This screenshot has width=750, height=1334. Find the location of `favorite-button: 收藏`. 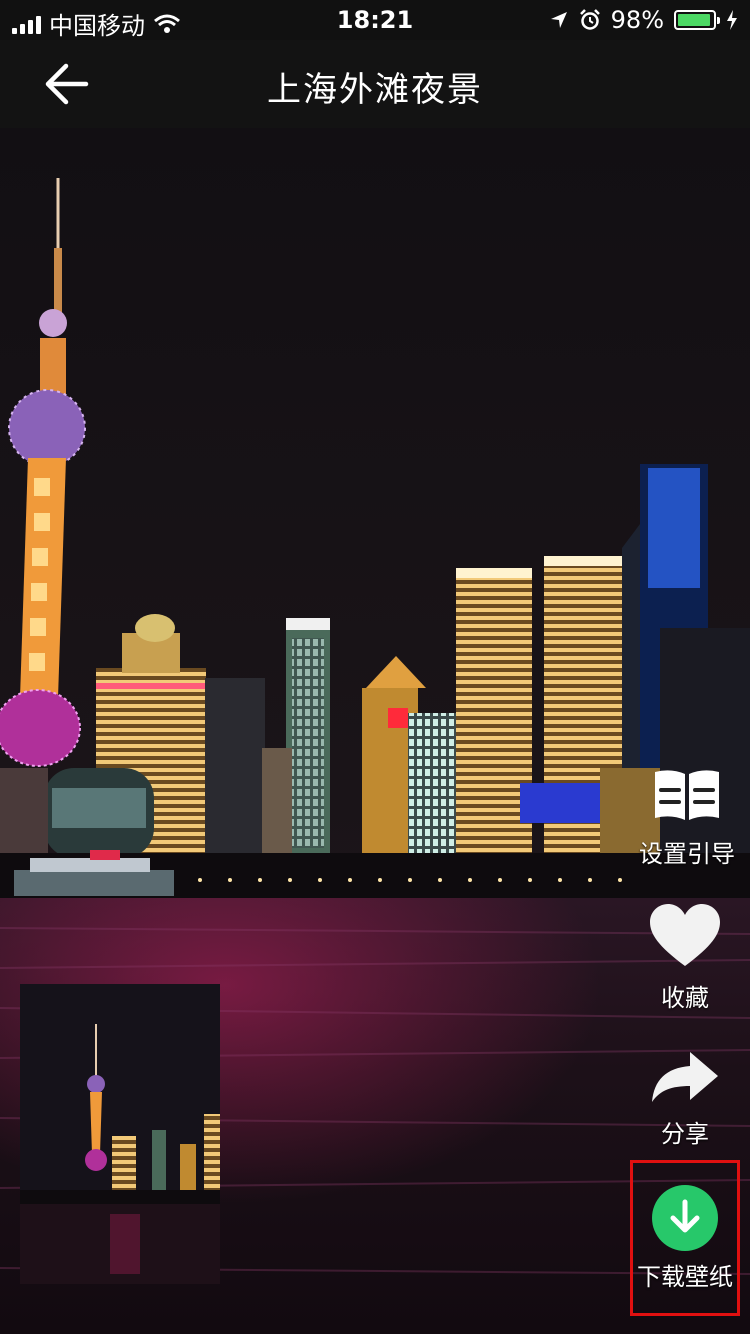

favorite-button: 收藏 is located at coordinates (685, 957).